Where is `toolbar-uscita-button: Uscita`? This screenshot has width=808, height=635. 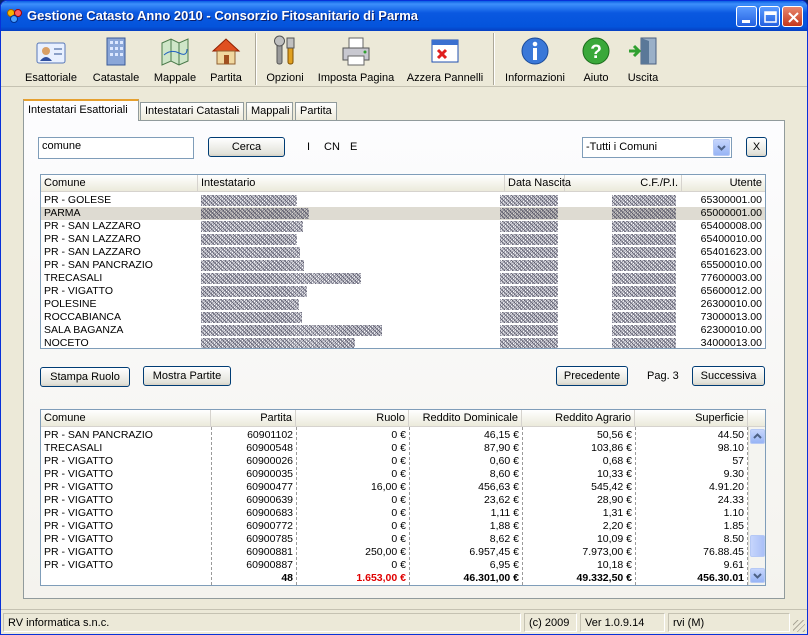 toolbar-uscita-button: Uscita is located at coordinates (643, 59).